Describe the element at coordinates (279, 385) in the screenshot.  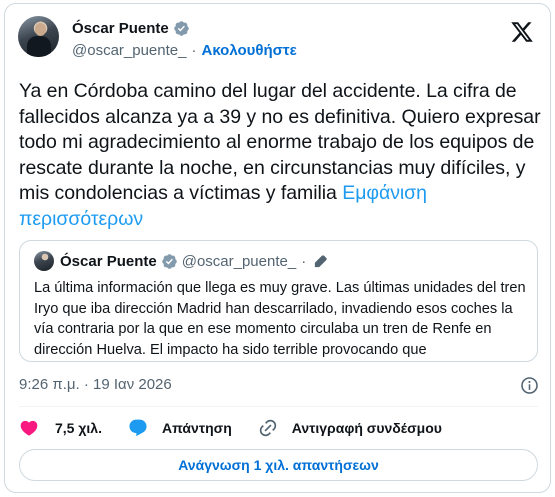
I see `timestamp-row: 9:26 π.μ. · 19 Ιαν 2026` at that location.